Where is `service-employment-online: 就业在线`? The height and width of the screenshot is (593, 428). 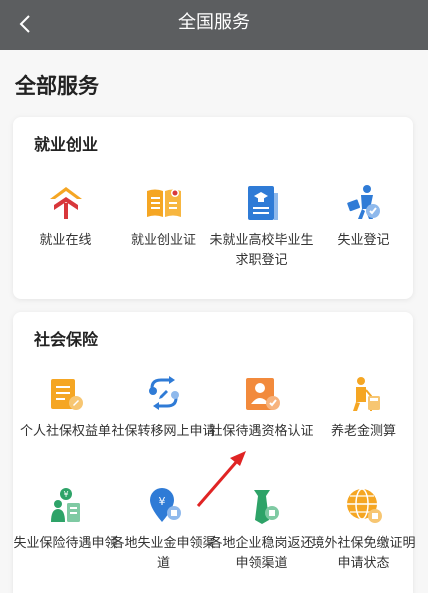 service-employment-online: 就业在线 is located at coordinates (65, 217).